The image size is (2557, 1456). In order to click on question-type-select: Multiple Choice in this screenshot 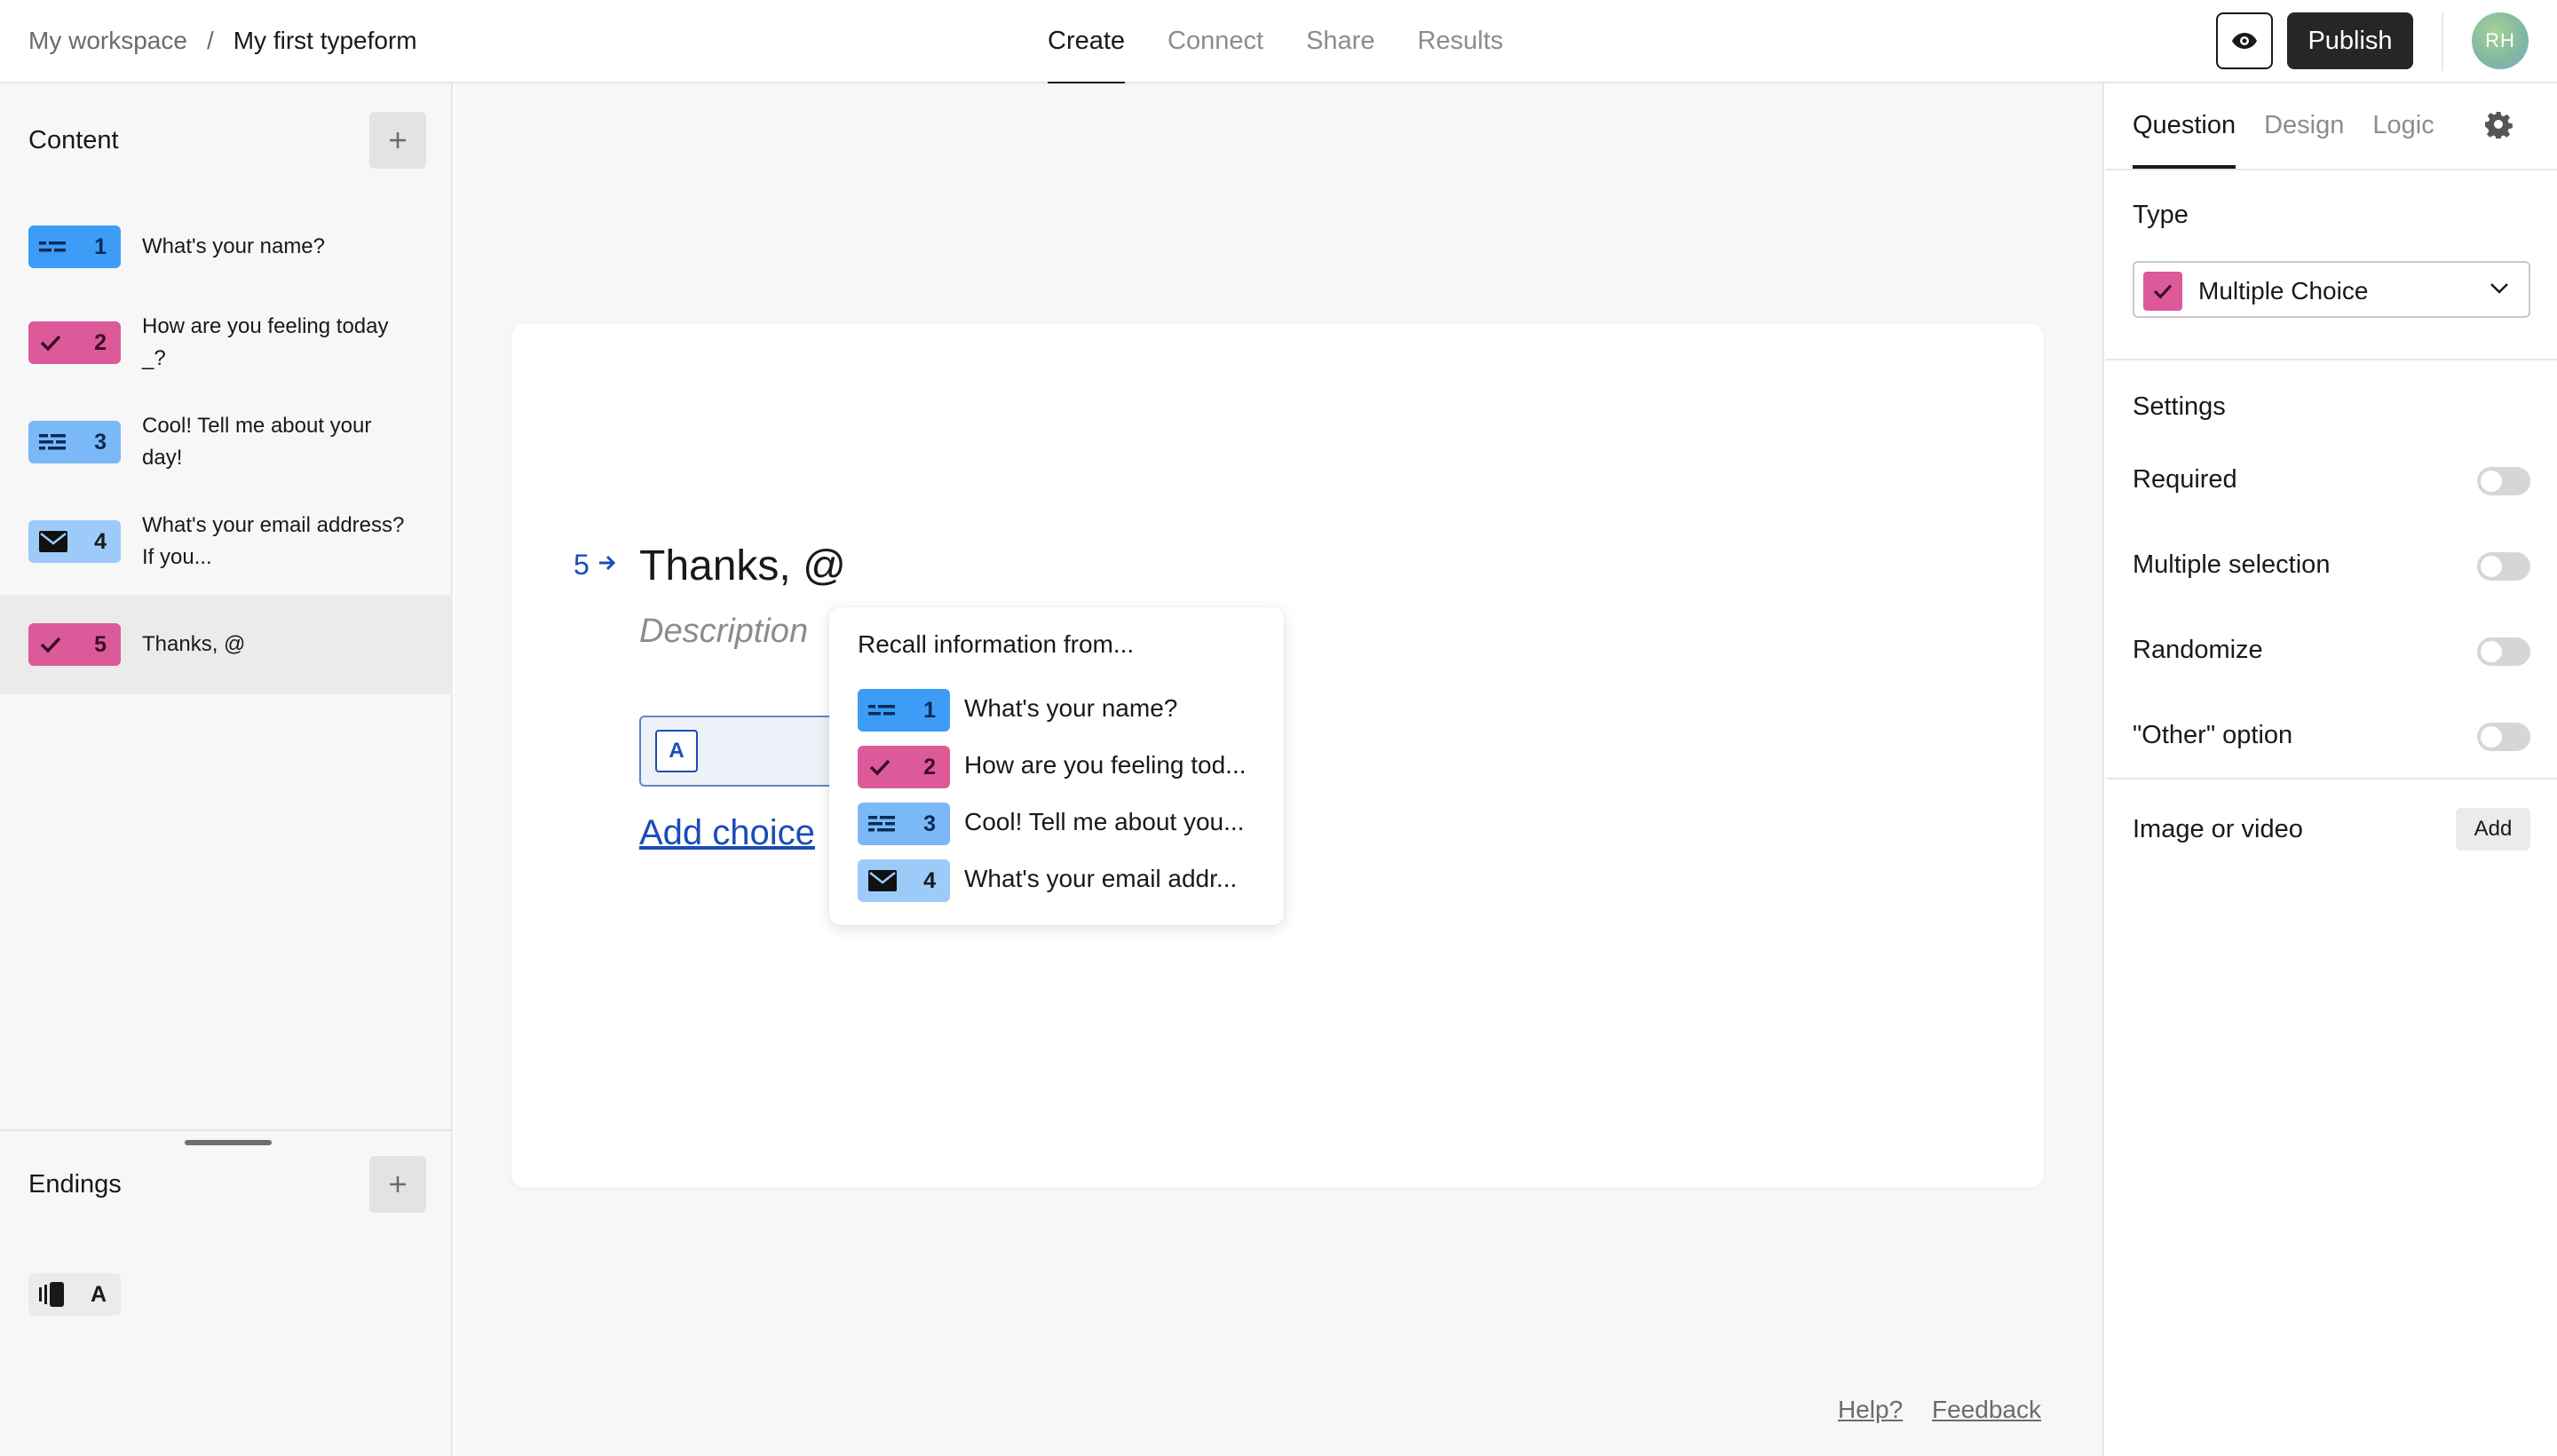, I will do `click(2331, 289)`.